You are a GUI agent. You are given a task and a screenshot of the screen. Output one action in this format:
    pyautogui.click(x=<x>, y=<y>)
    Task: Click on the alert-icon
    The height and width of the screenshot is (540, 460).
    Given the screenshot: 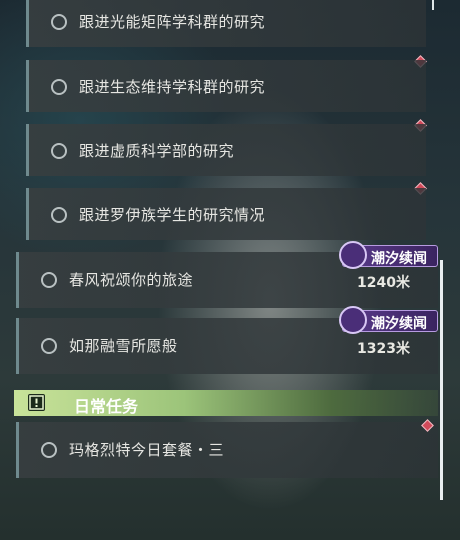 What is the action you would take?
    pyautogui.click(x=36, y=402)
    